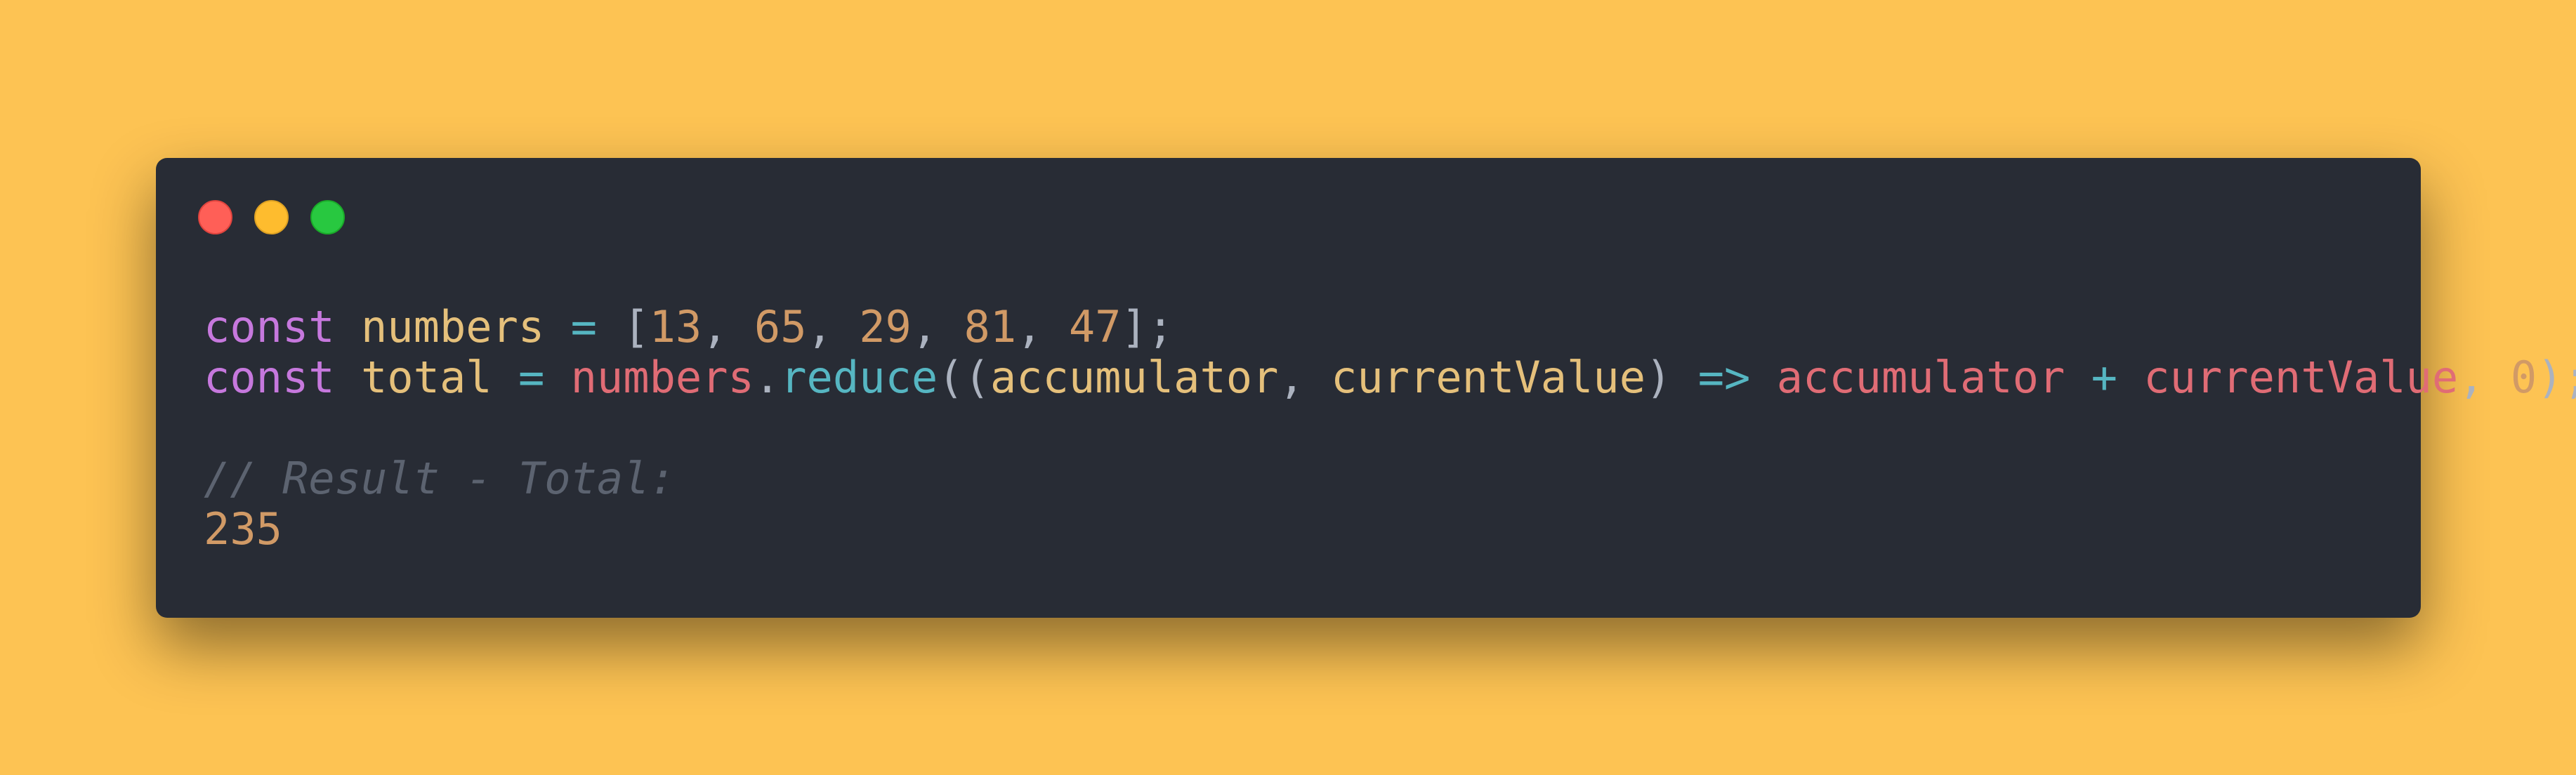 The width and height of the screenshot is (2576, 775). I want to click on number: 13, so click(675, 326).